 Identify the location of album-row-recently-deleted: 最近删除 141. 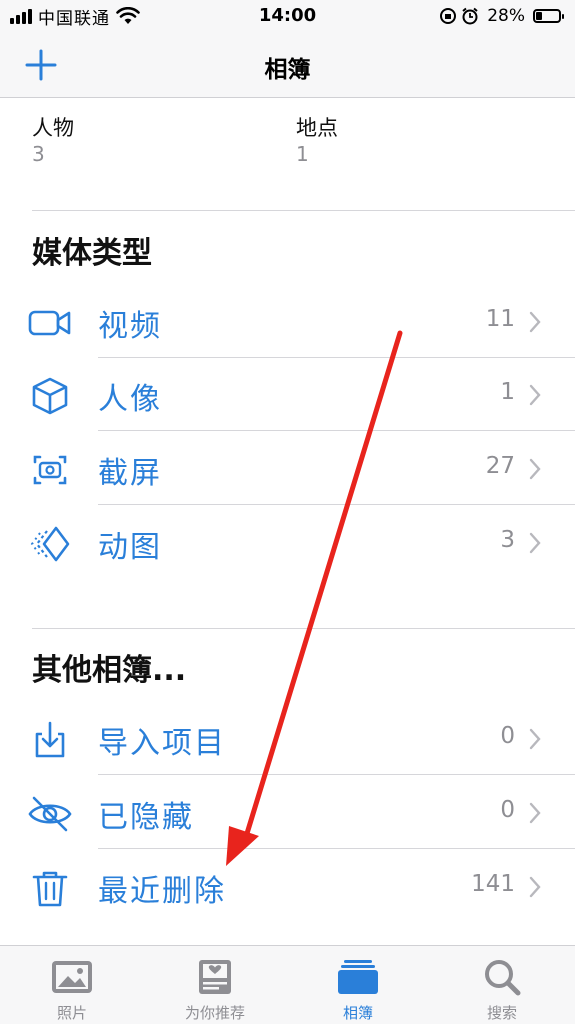
(287, 887).